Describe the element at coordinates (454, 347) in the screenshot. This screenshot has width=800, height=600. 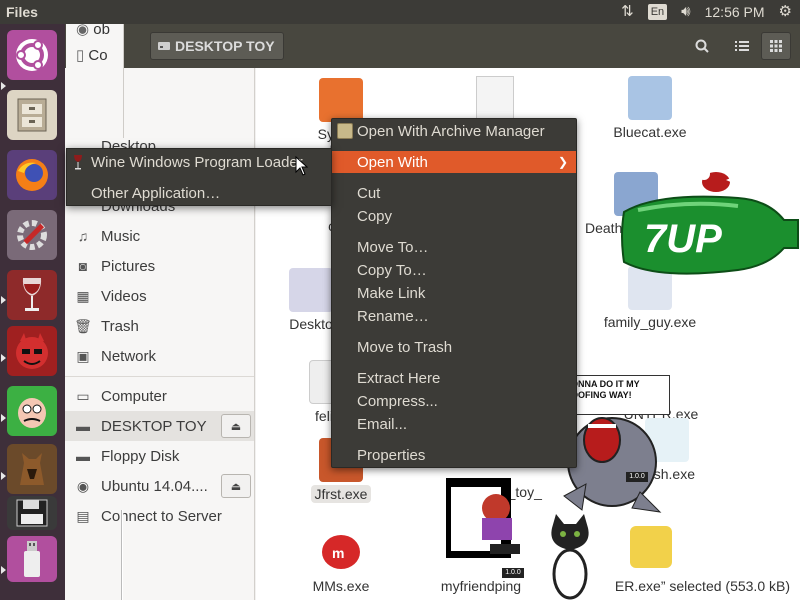
I see `menu-item-move-to-trash: Move to Trash` at that location.